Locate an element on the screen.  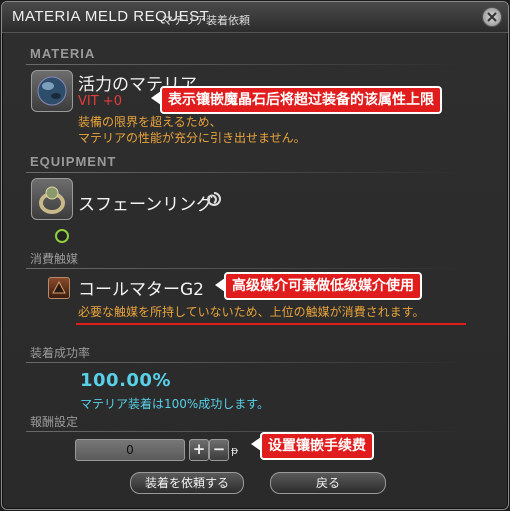
title-bar: MATERIA MELD REQUEST マテリア装着依頼 is located at coordinates (255, 17).